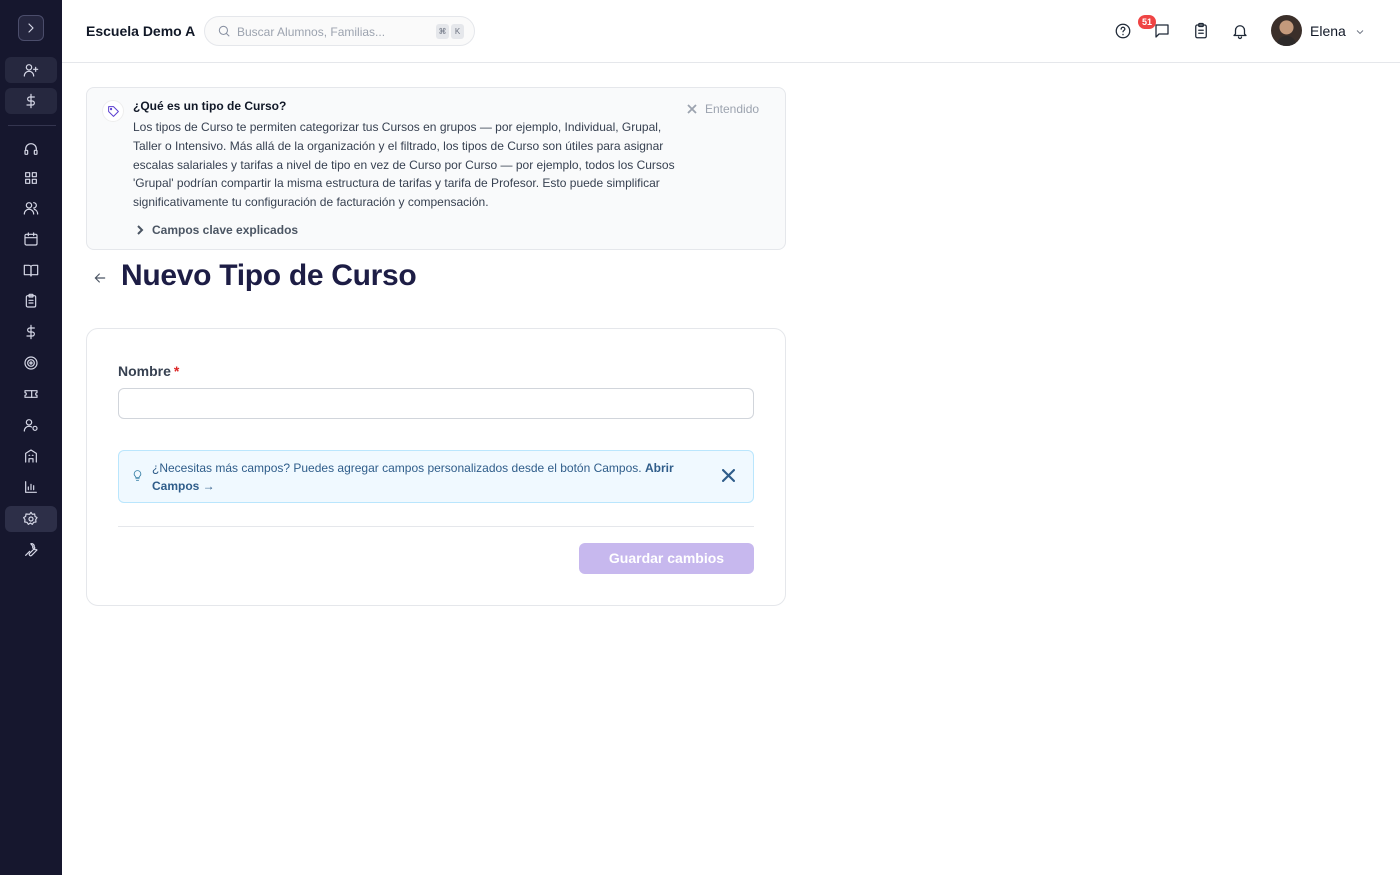 The width and height of the screenshot is (1400, 875). I want to click on tasks-button, so click(1201, 31).